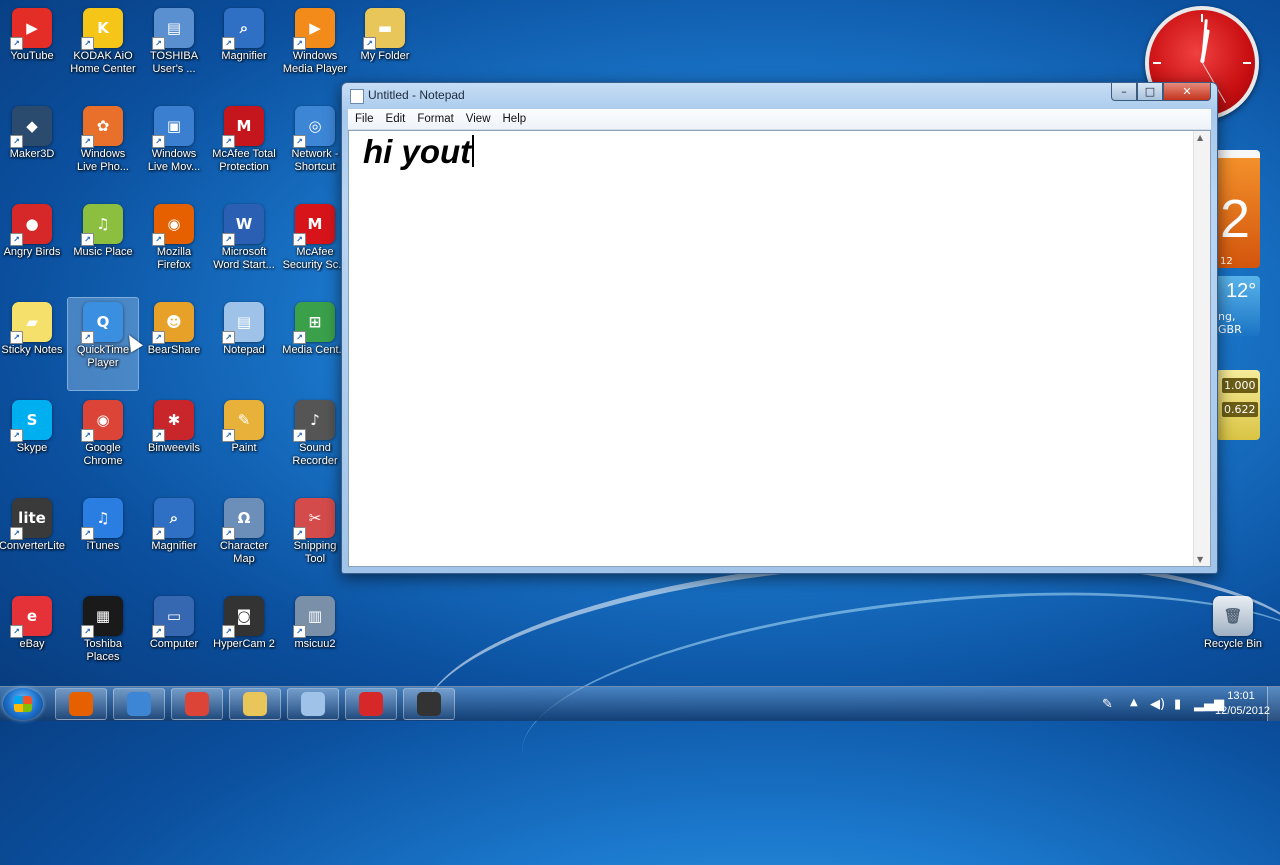  What do you see at coordinates (33, 442) in the screenshot?
I see `desktop-icon-skype: S ↗ Skype` at bounding box center [33, 442].